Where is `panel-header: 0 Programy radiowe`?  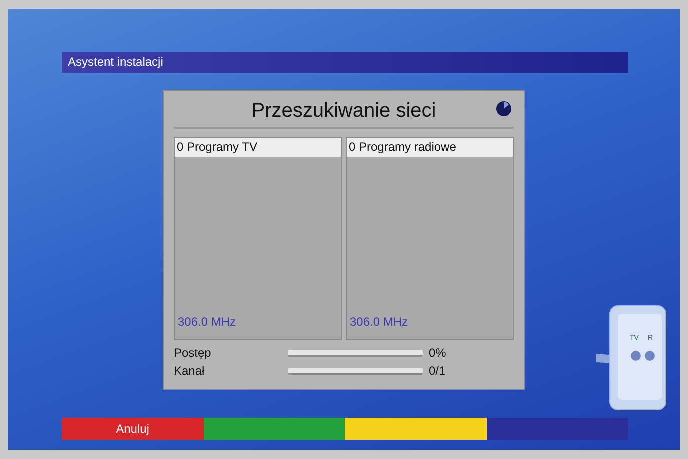 panel-header: 0 Programy radiowe is located at coordinates (430, 147).